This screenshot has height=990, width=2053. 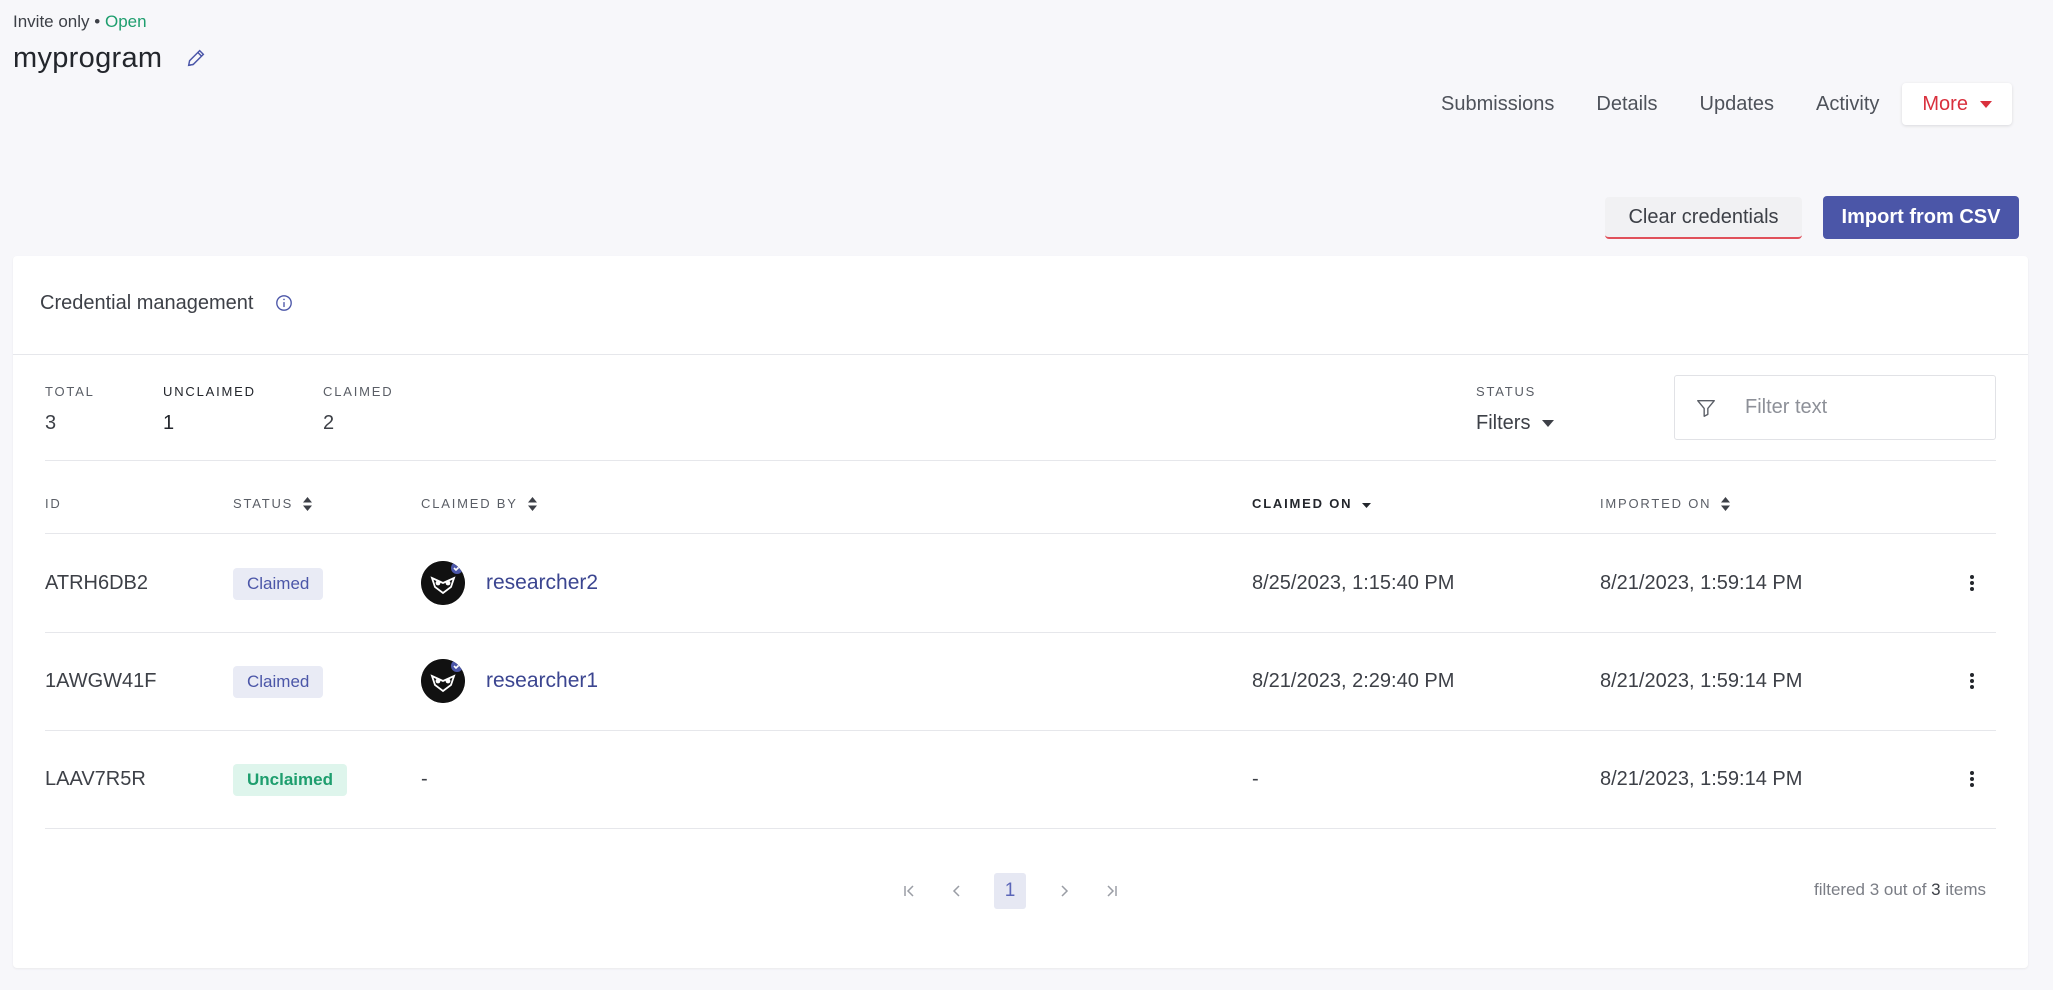 I want to click on row-1-id: ATRH6DB2, so click(x=96, y=583).